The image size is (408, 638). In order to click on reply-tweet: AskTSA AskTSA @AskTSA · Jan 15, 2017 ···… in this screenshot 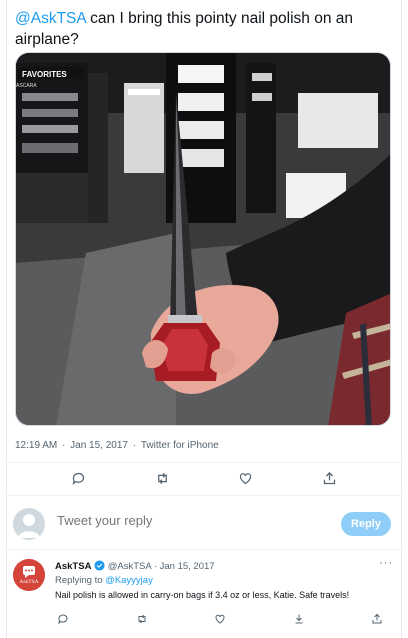, I will do `click(204, 594)`.